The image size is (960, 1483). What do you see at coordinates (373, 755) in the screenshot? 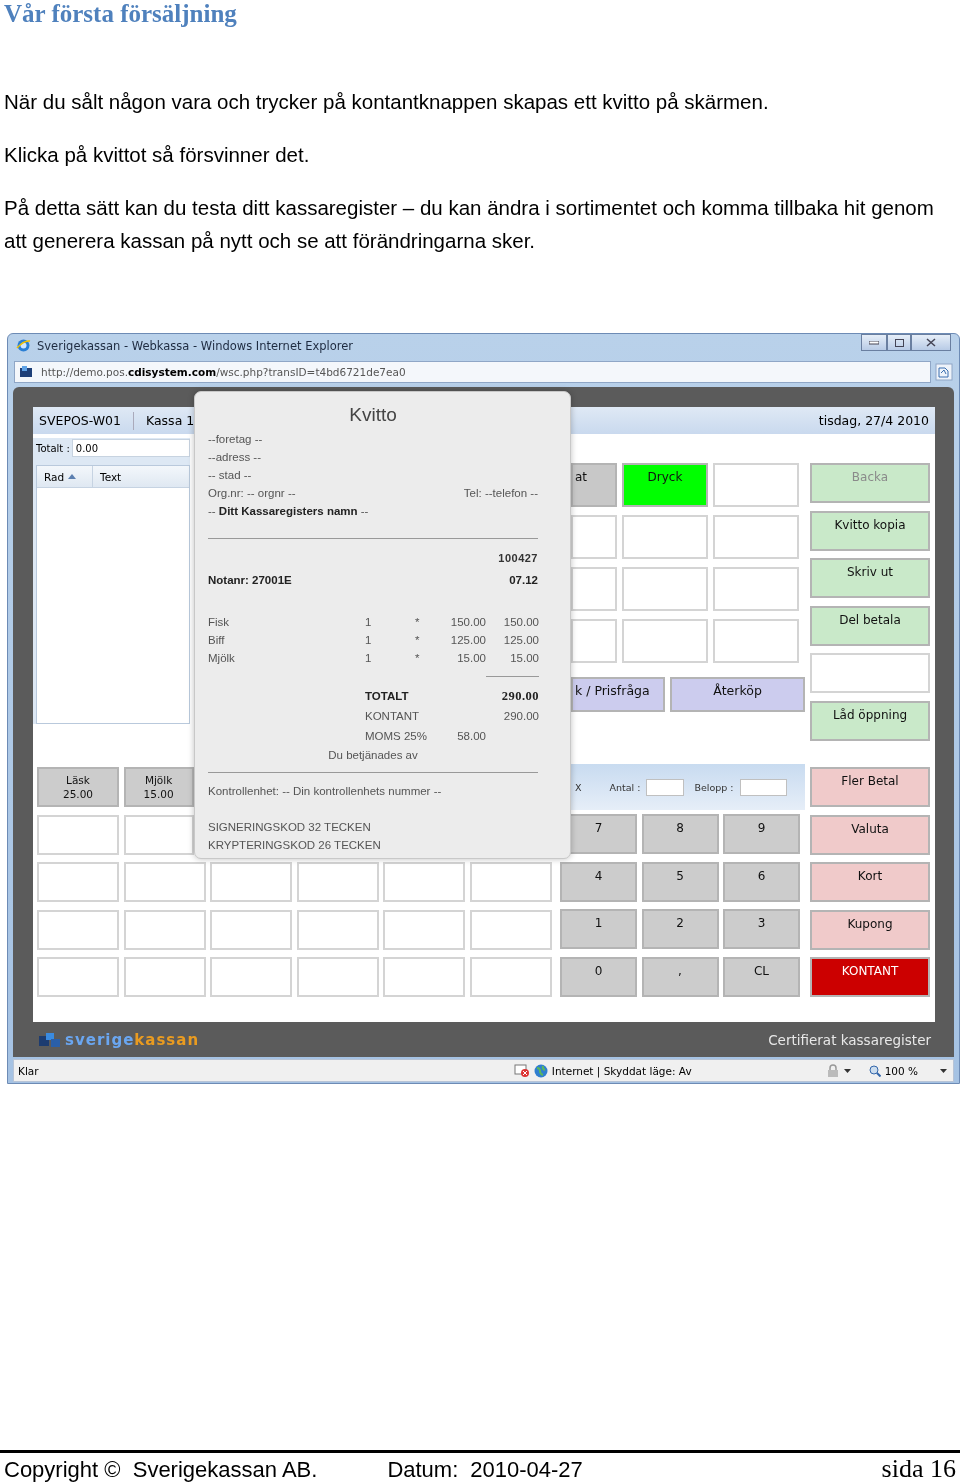
I see `served-by: Du betjänades av` at bounding box center [373, 755].